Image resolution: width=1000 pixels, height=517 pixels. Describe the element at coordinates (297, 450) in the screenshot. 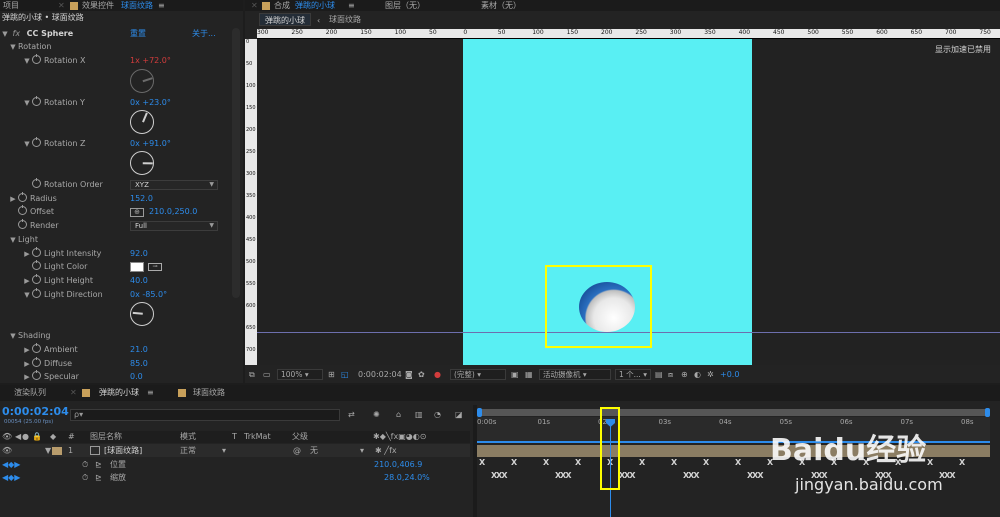

I see `pickwhip-icon: @` at that location.